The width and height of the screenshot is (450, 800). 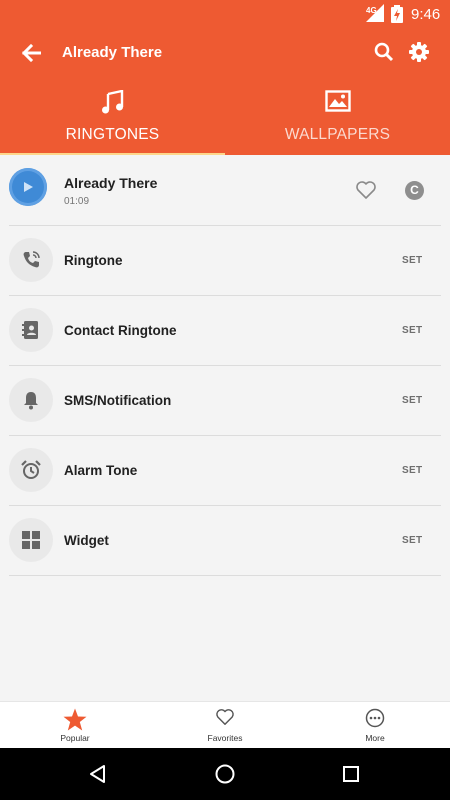 What do you see at coordinates (93, 260) in the screenshot?
I see `option-ringtone-label: Ringtone` at bounding box center [93, 260].